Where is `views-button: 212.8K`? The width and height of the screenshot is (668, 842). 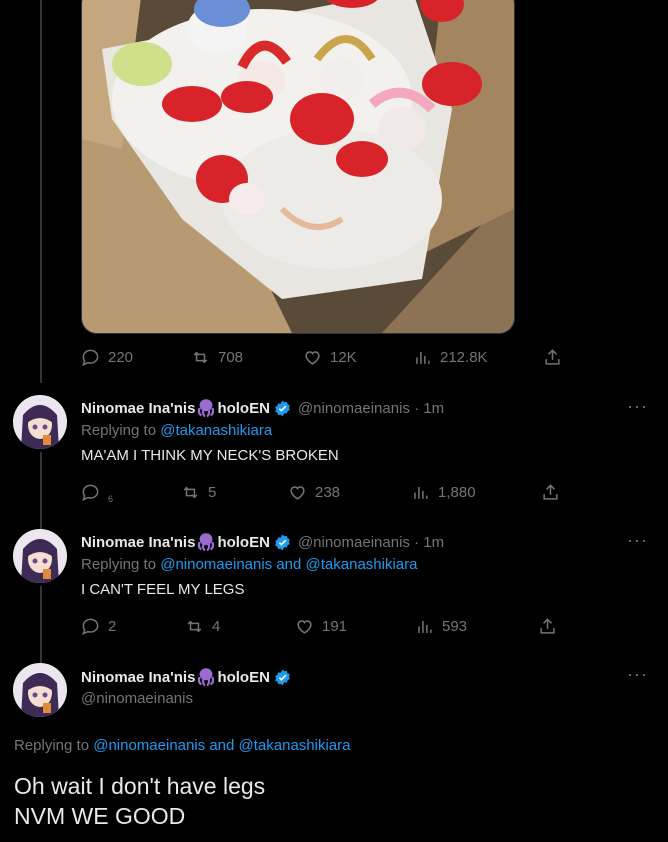 views-button: 212.8K is located at coordinates (478, 357).